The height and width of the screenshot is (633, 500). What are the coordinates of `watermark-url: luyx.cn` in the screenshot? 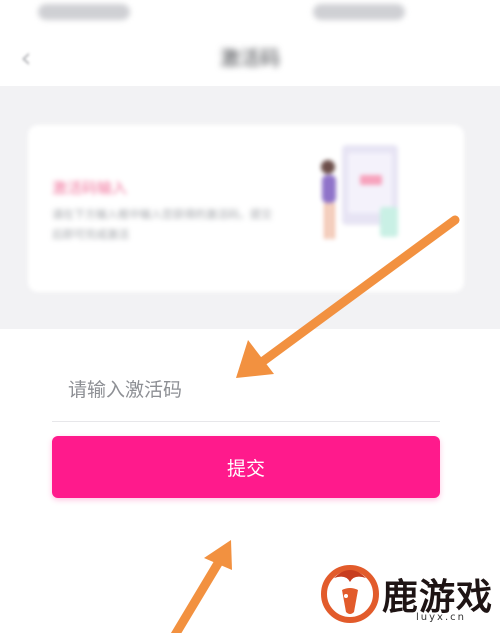 It's located at (441, 617).